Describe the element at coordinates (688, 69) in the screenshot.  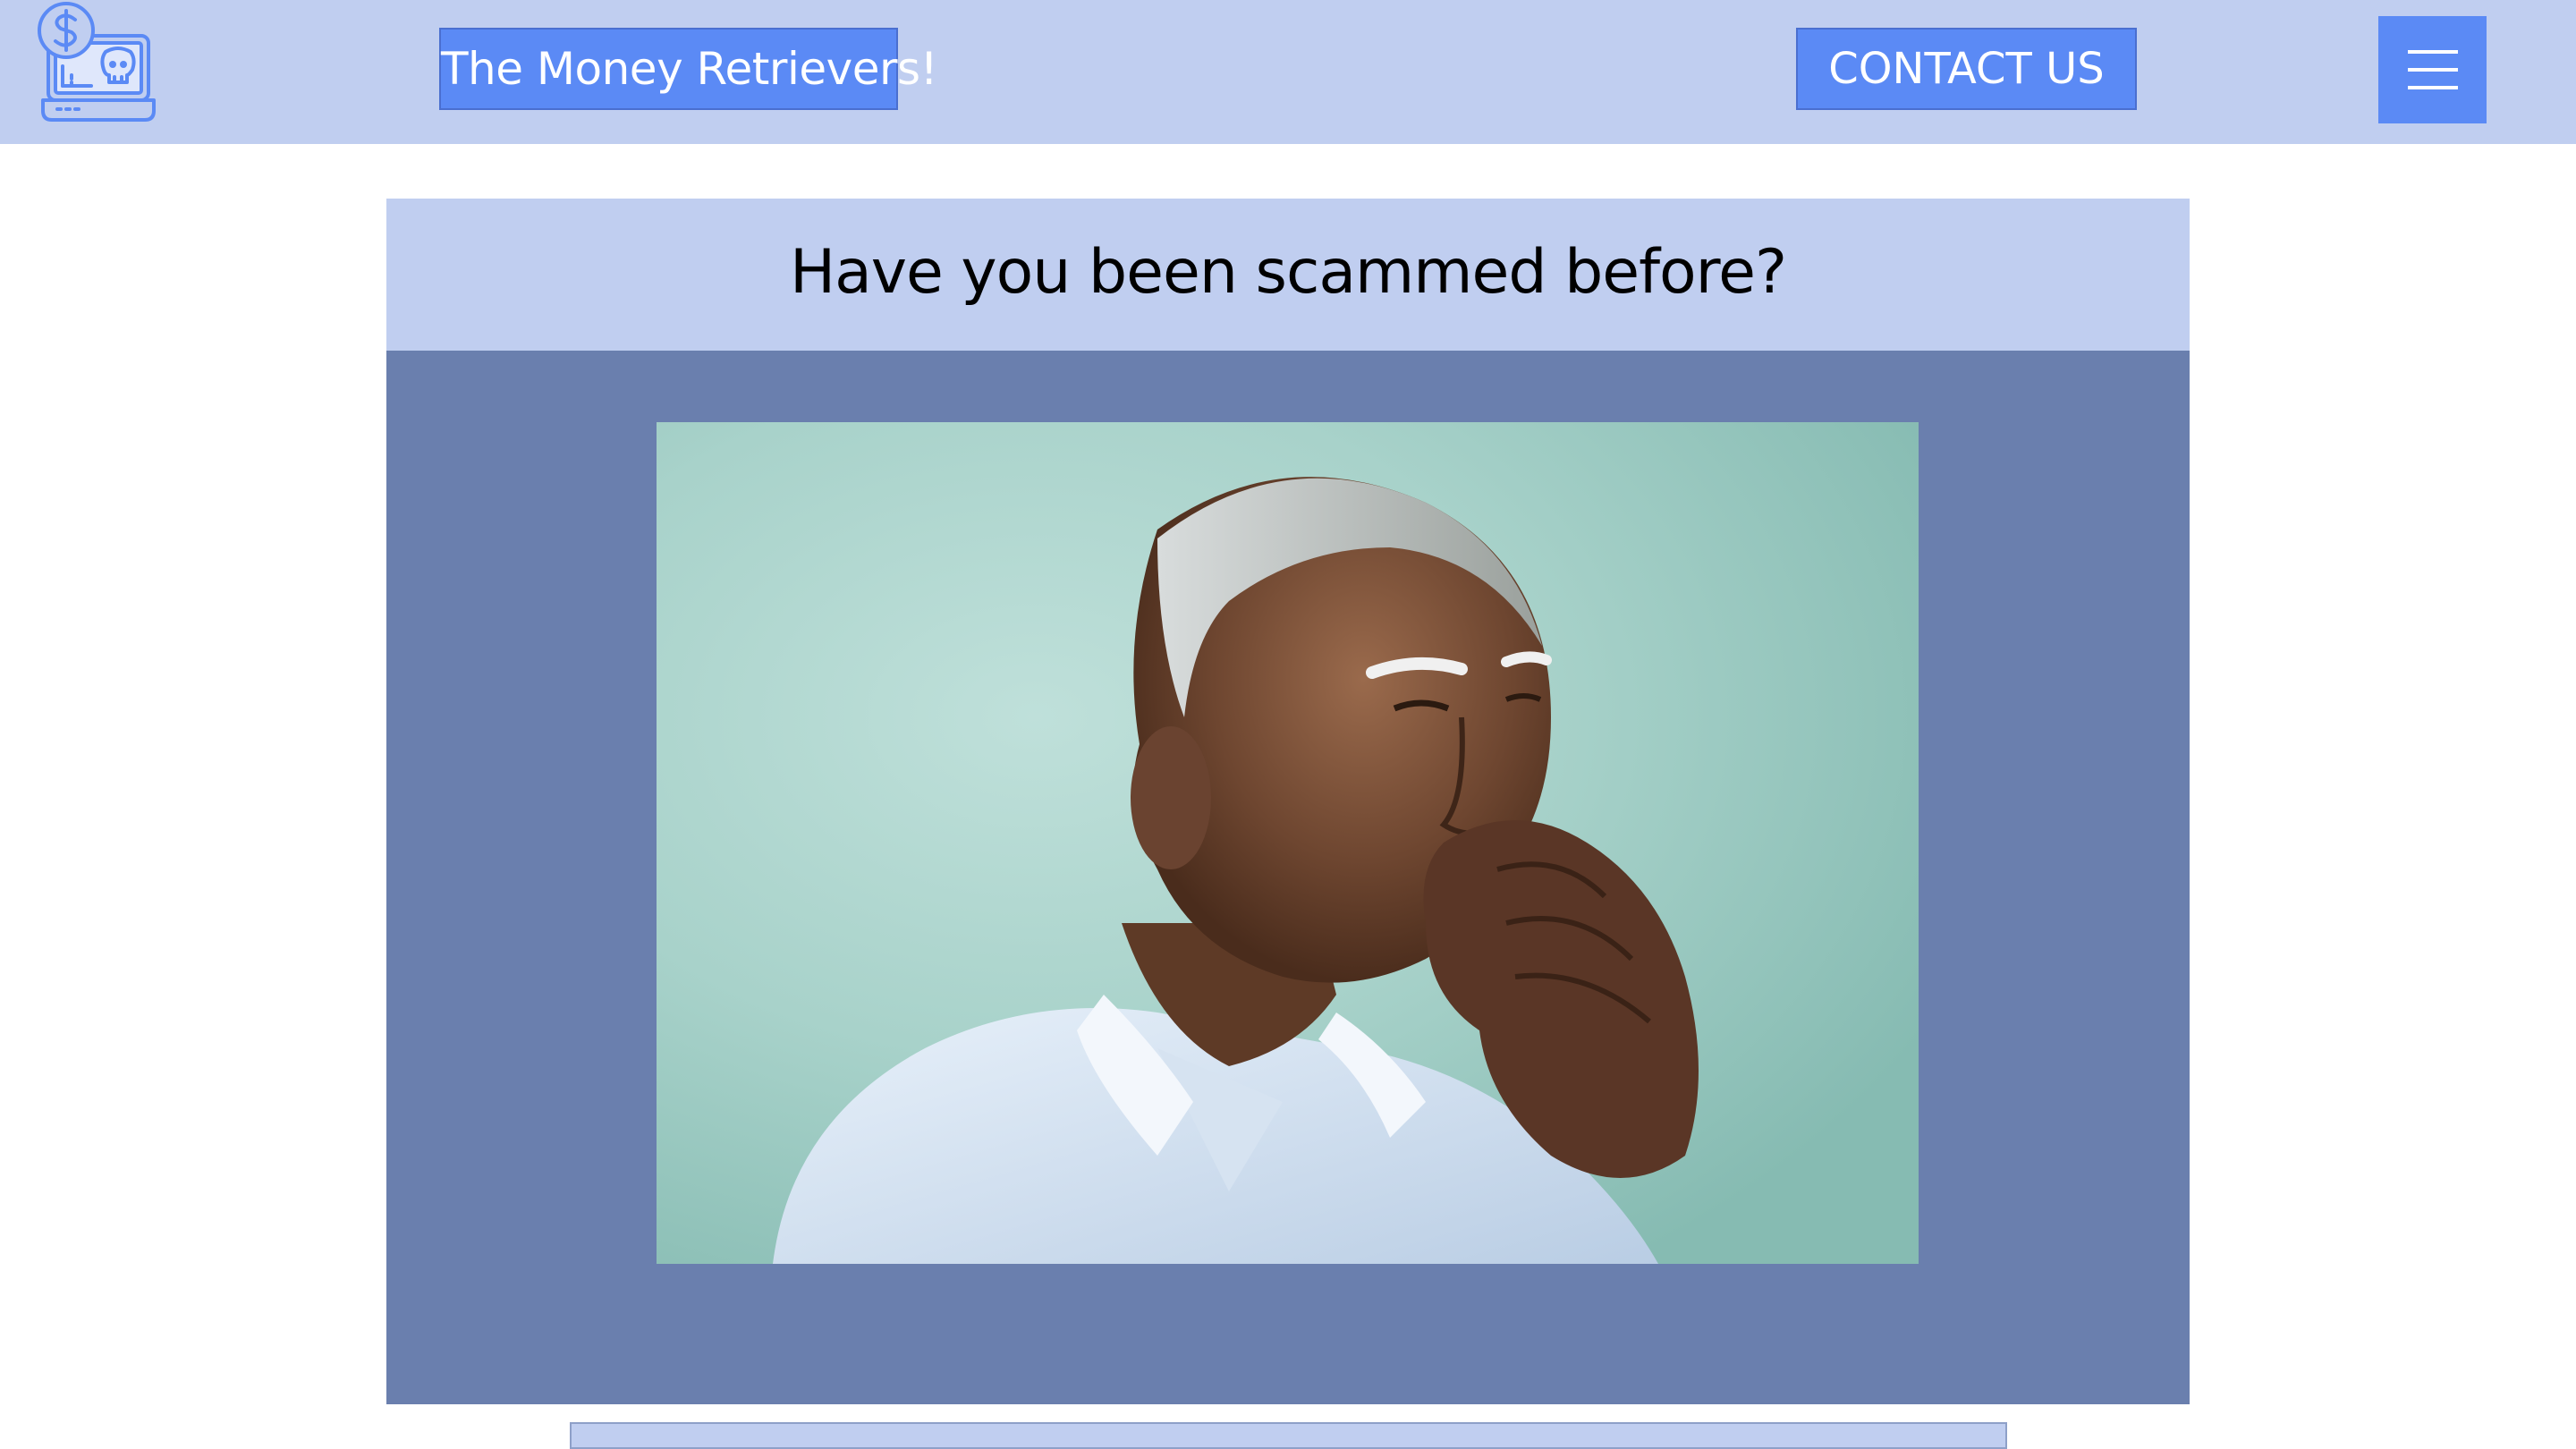
I see `brand-home-button: The Money Retrievers!` at that location.